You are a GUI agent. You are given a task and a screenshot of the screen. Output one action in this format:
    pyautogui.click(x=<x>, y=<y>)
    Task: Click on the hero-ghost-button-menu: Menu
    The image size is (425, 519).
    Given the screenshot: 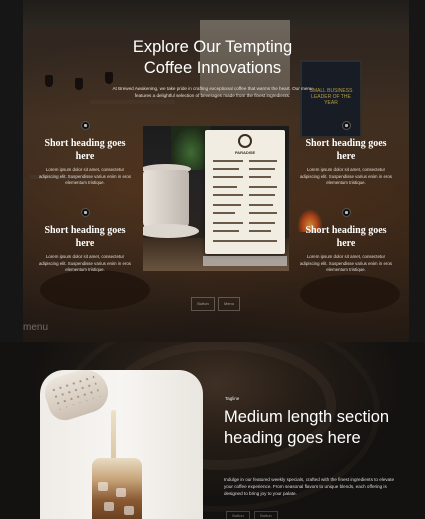 What is the action you would take?
    pyautogui.click(x=229, y=304)
    